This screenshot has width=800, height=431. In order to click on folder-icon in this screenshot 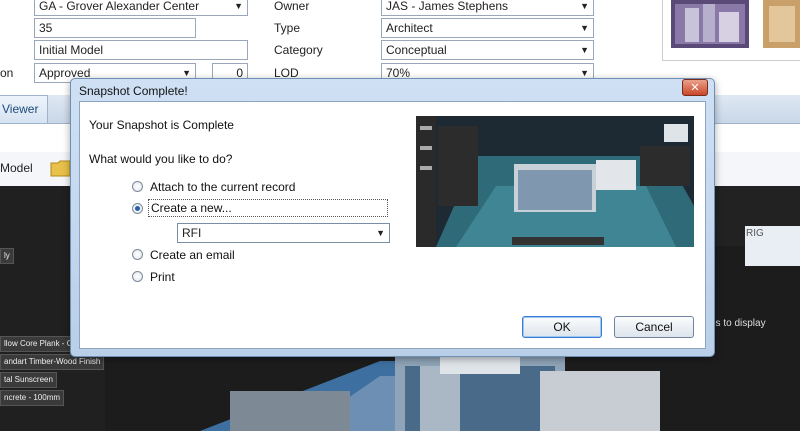, I will do `click(61, 168)`.